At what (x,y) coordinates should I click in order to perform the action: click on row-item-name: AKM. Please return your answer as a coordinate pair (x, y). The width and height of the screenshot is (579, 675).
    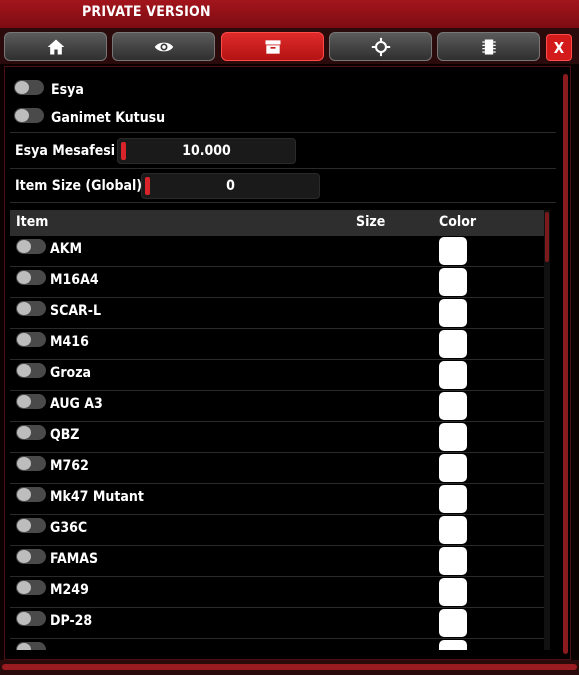
    Looking at the image, I should click on (66, 249).